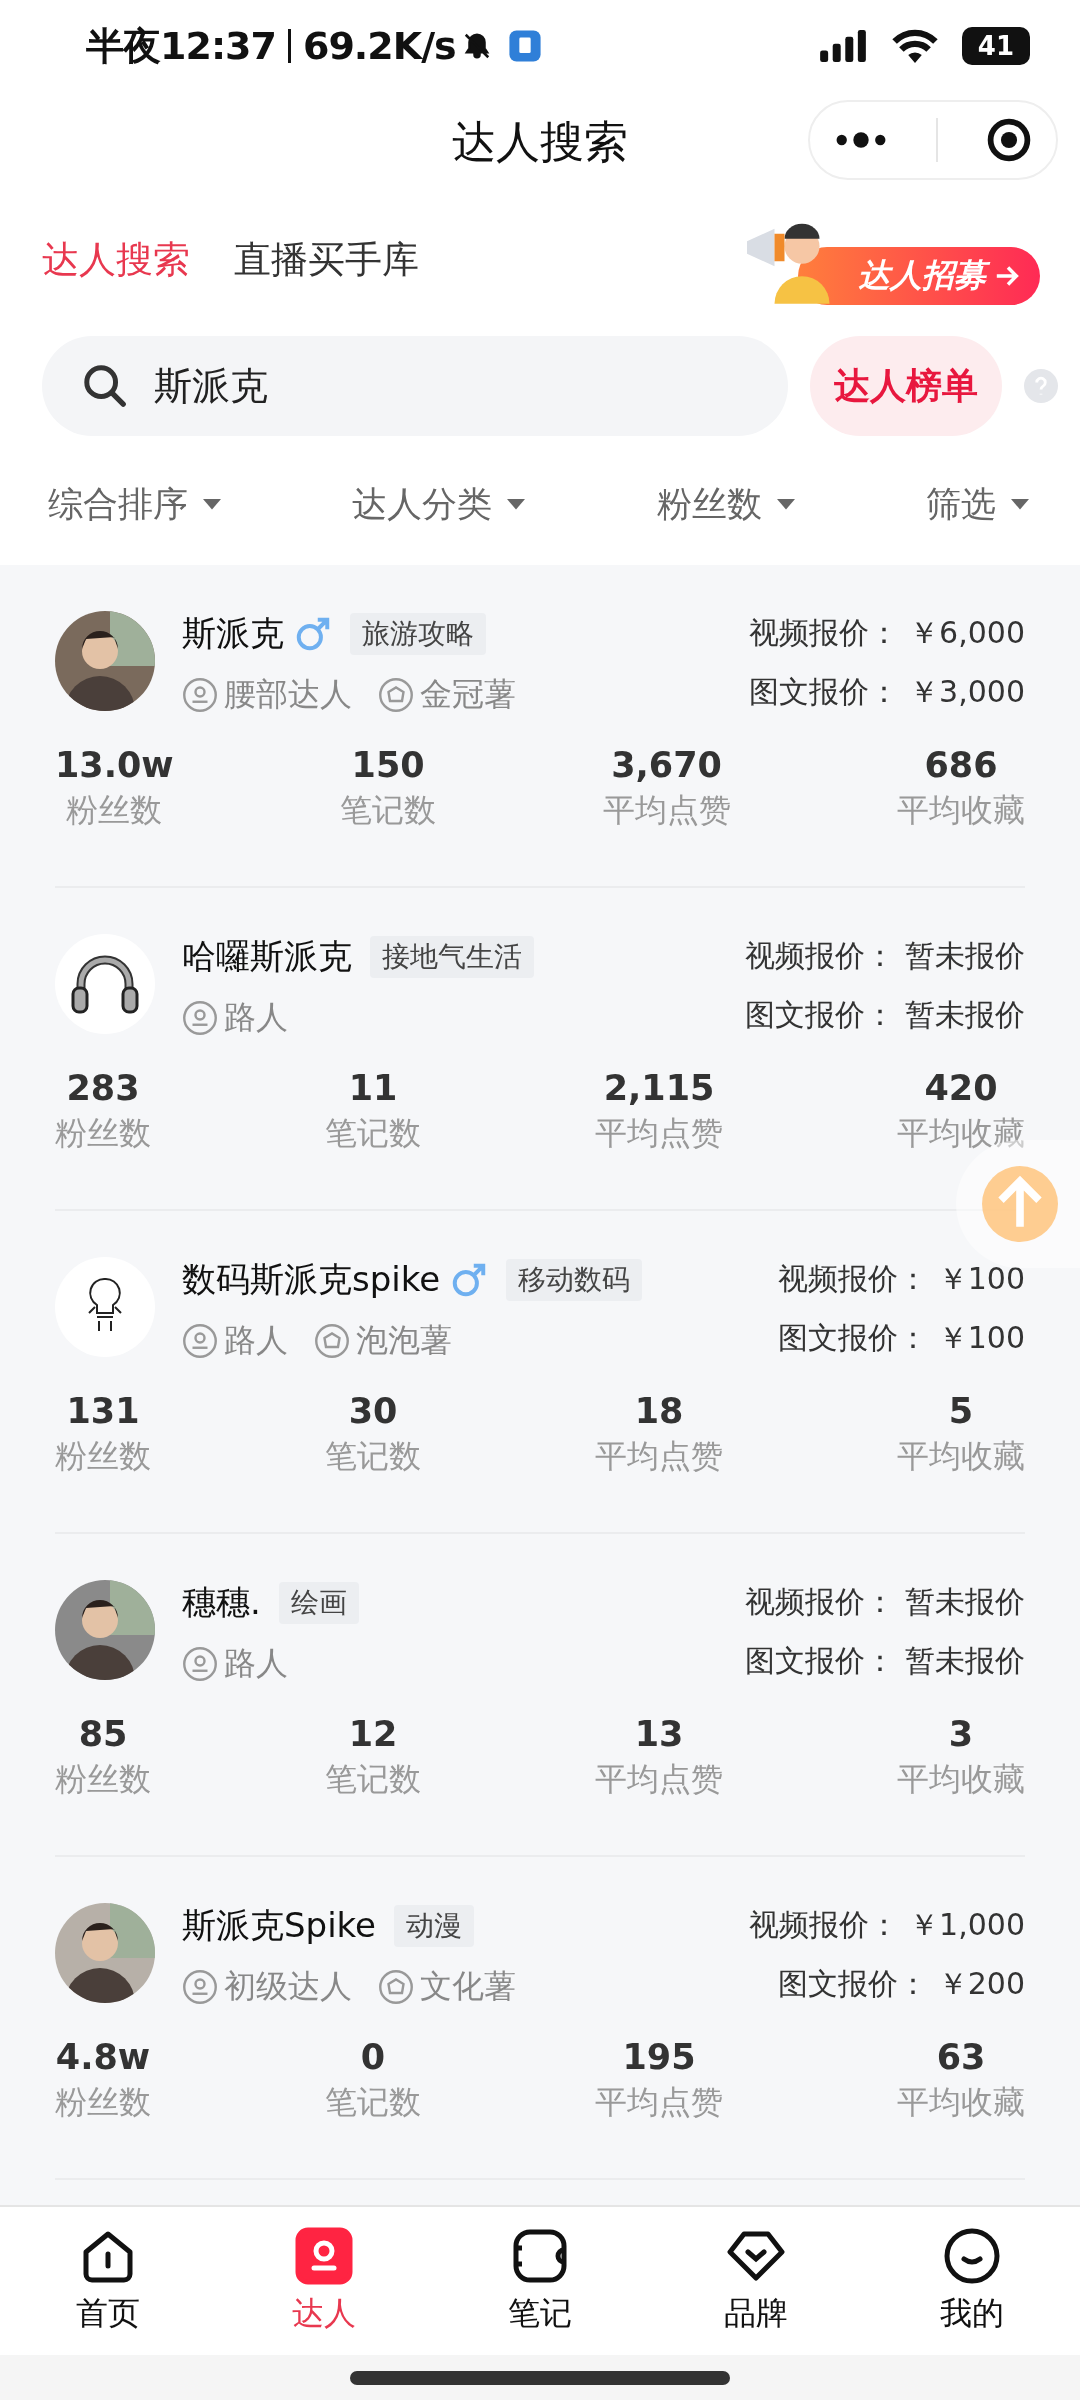 The width and height of the screenshot is (1080, 2400). I want to click on nav-tab: 首页, so click(108, 2281).